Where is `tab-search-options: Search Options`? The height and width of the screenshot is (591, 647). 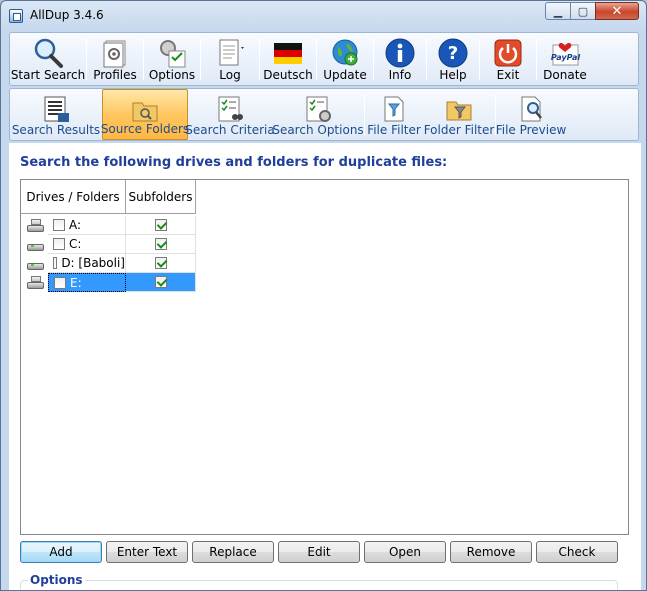
tab-search-options: Search Options is located at coordinates (318, 114).